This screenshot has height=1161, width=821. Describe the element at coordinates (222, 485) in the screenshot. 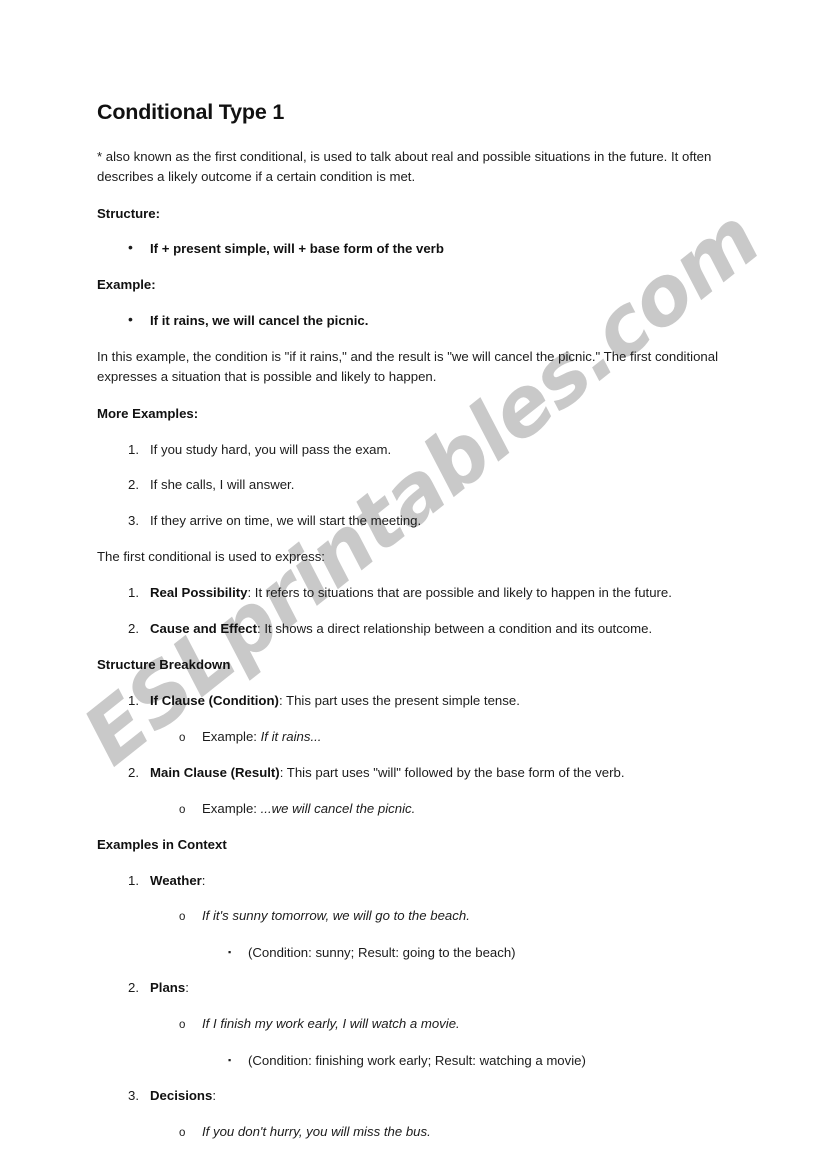

I see `list-item-text: If she calls, I will answer.` at that location.